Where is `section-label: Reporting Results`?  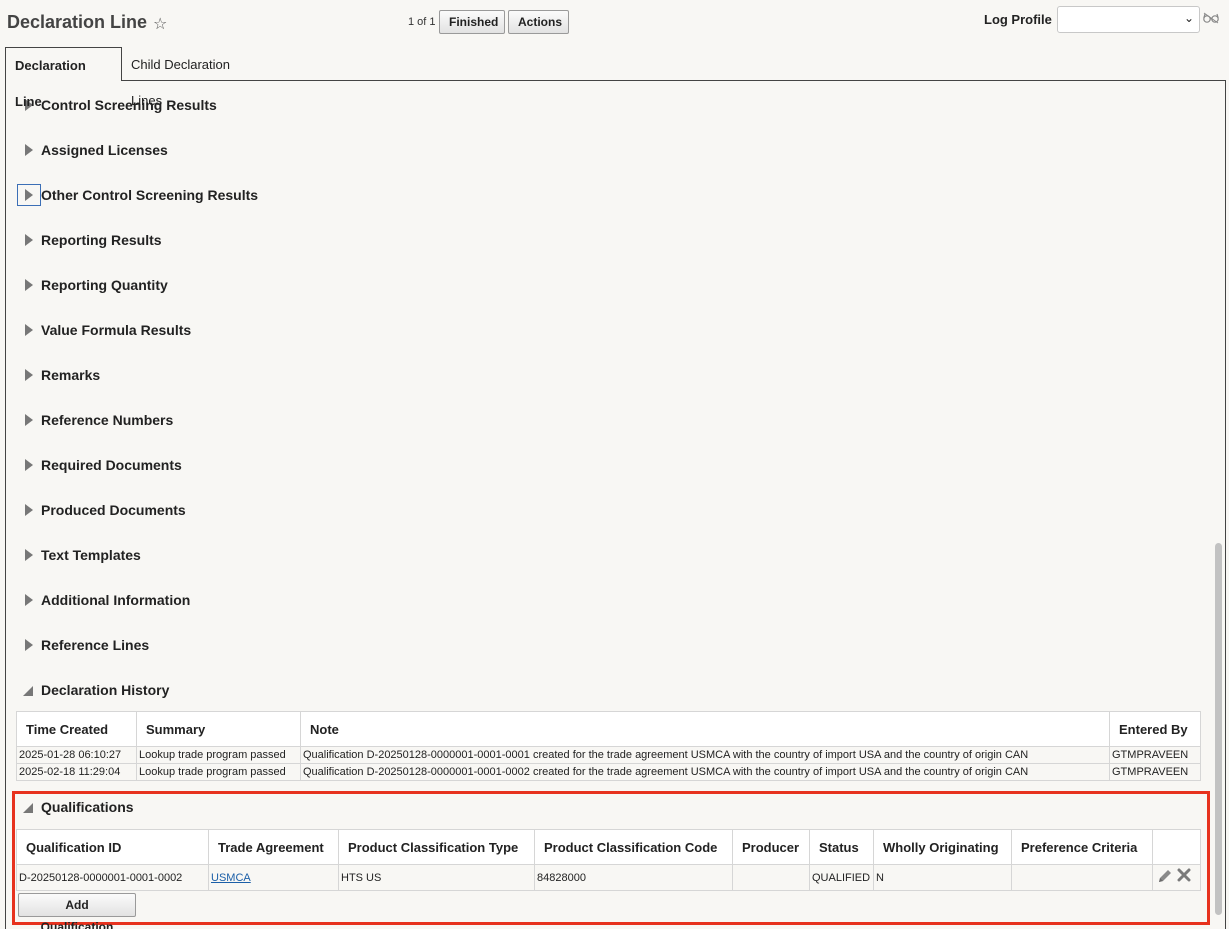
section-label: Reporting Results is located at coordinates (101, 240).